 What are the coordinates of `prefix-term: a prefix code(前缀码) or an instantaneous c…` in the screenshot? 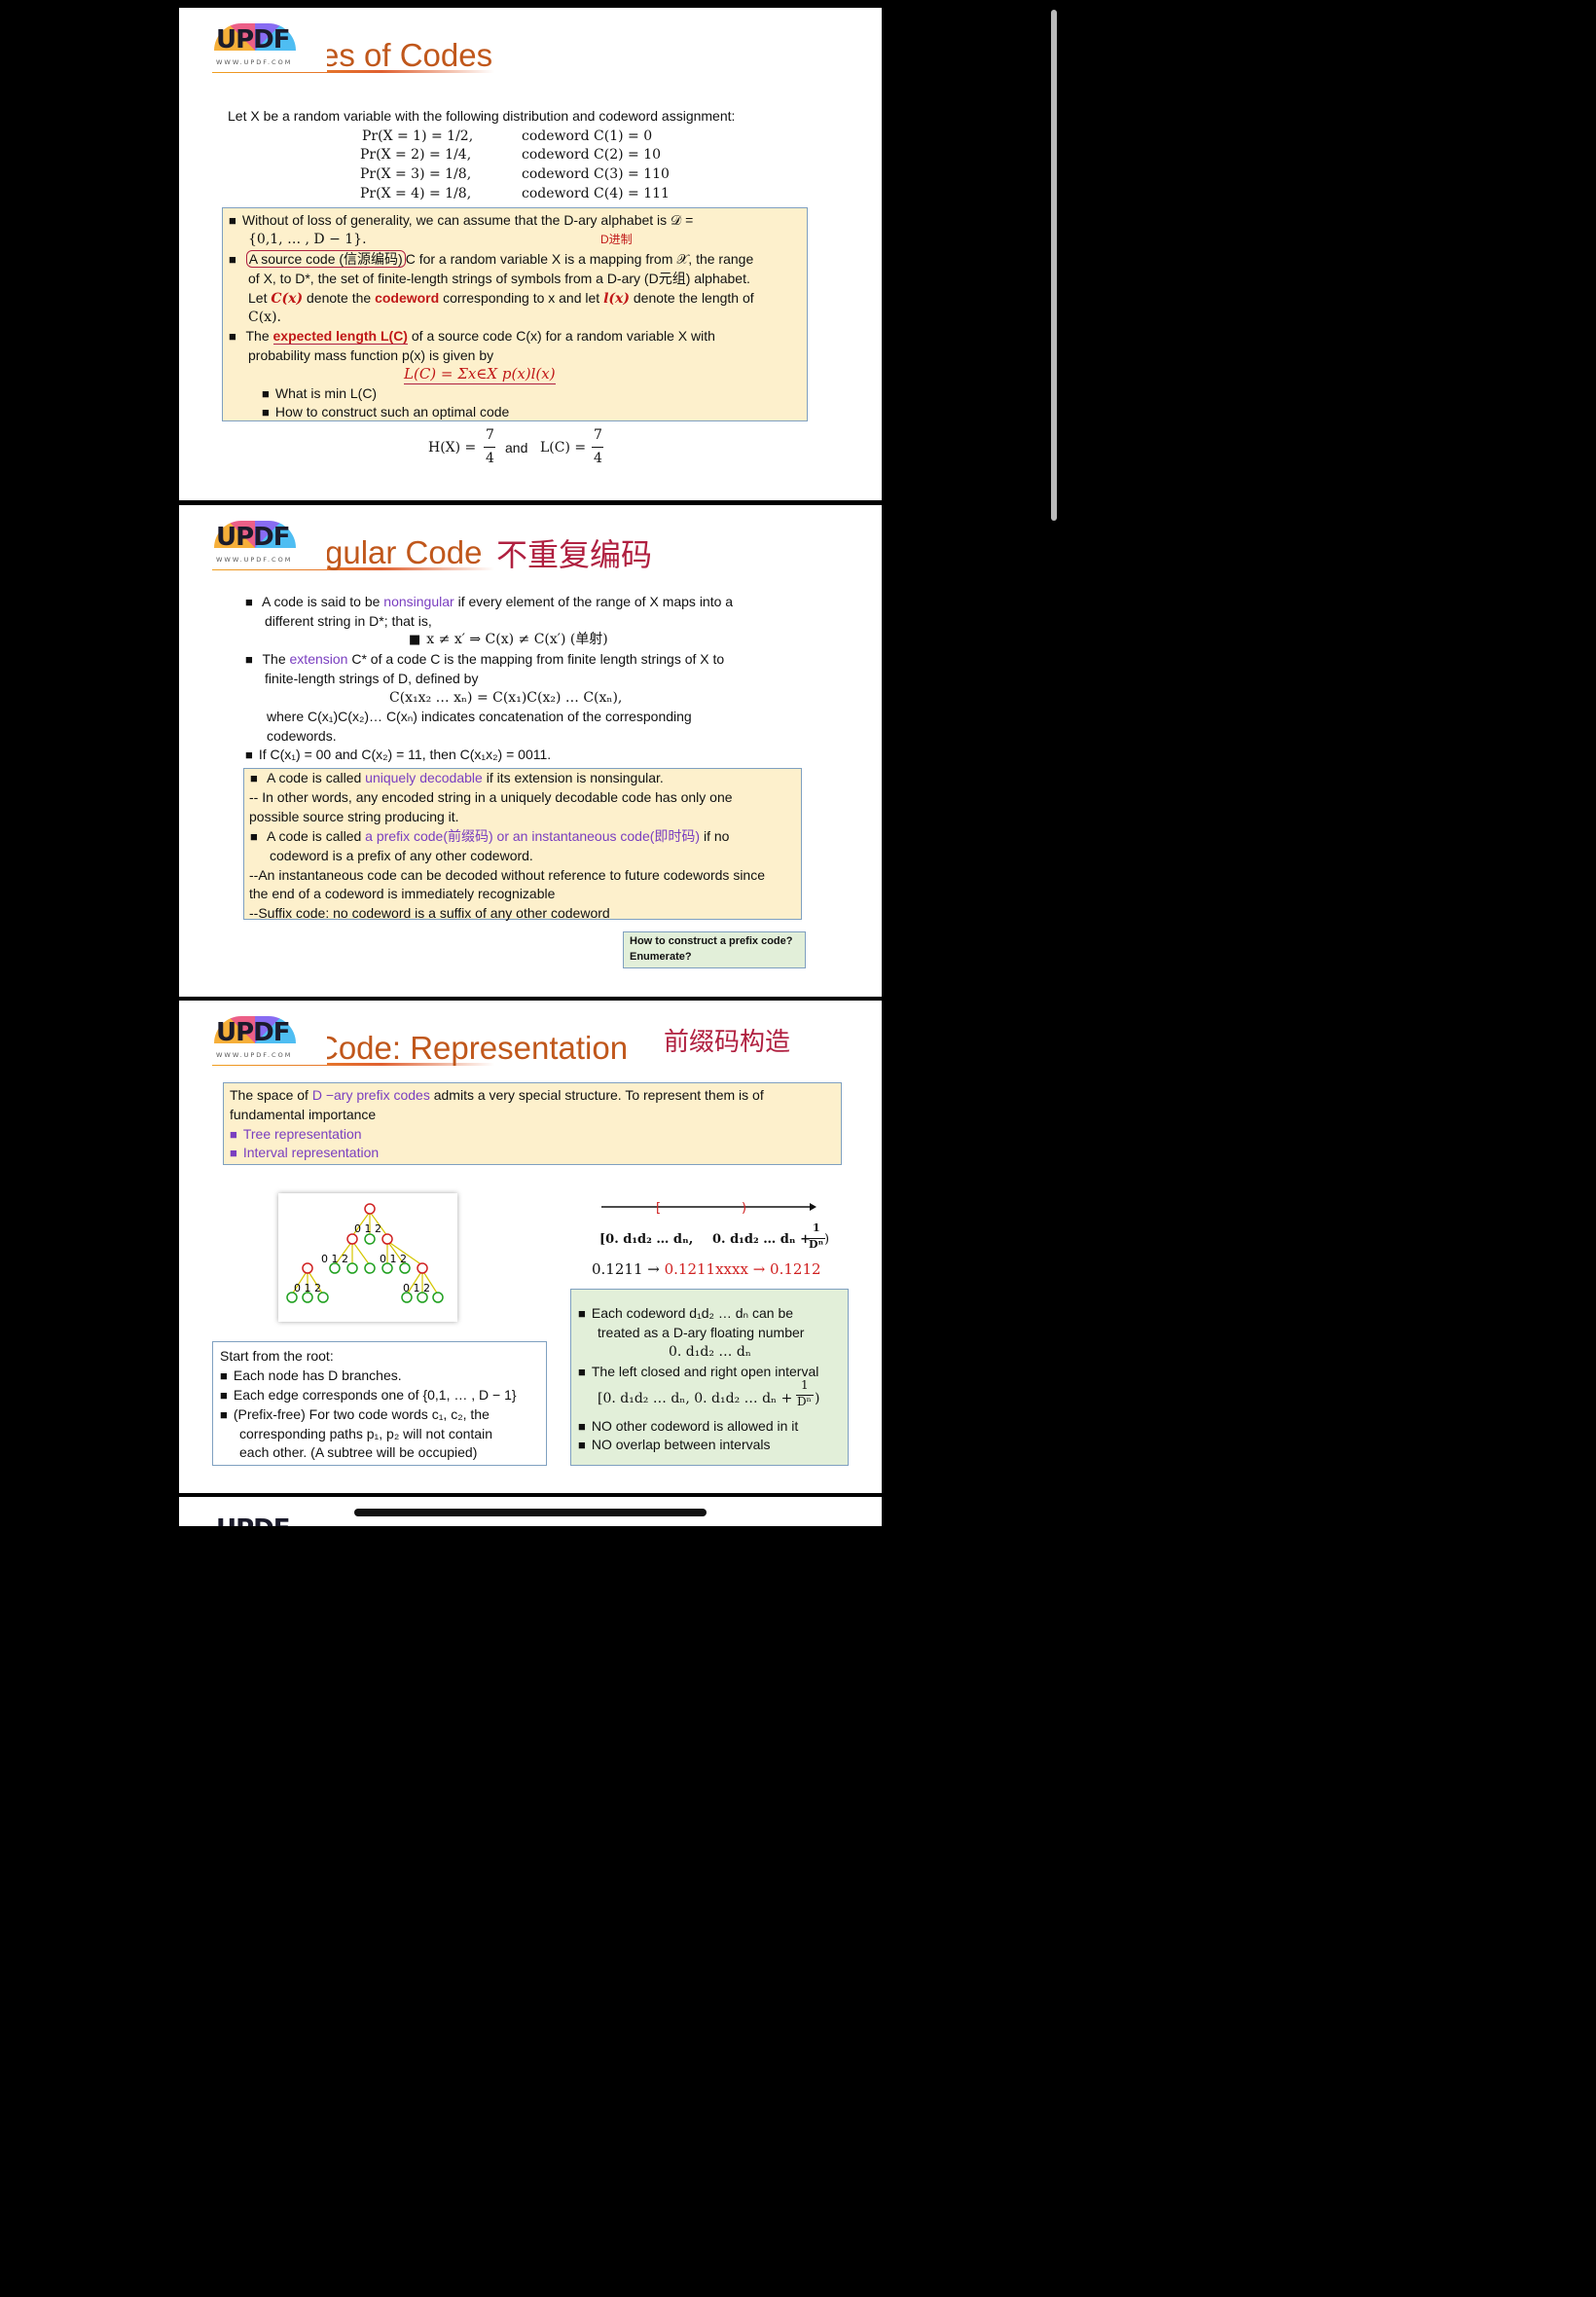 It's located at (533, 836).